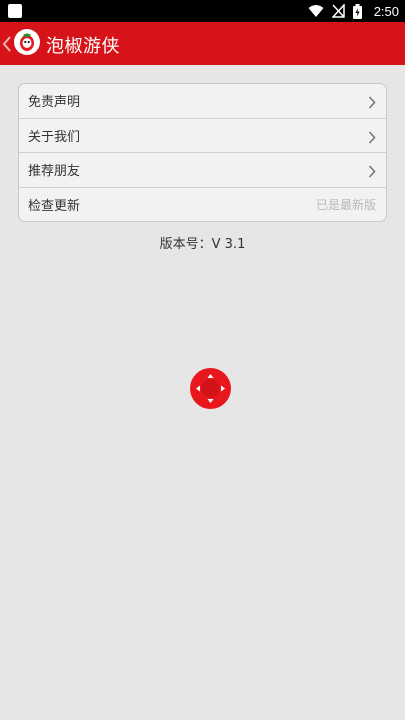 This screenshot has height=720, width=405. I want to click on menu-item-disclaimer: 免责声明, so click(202, 101).